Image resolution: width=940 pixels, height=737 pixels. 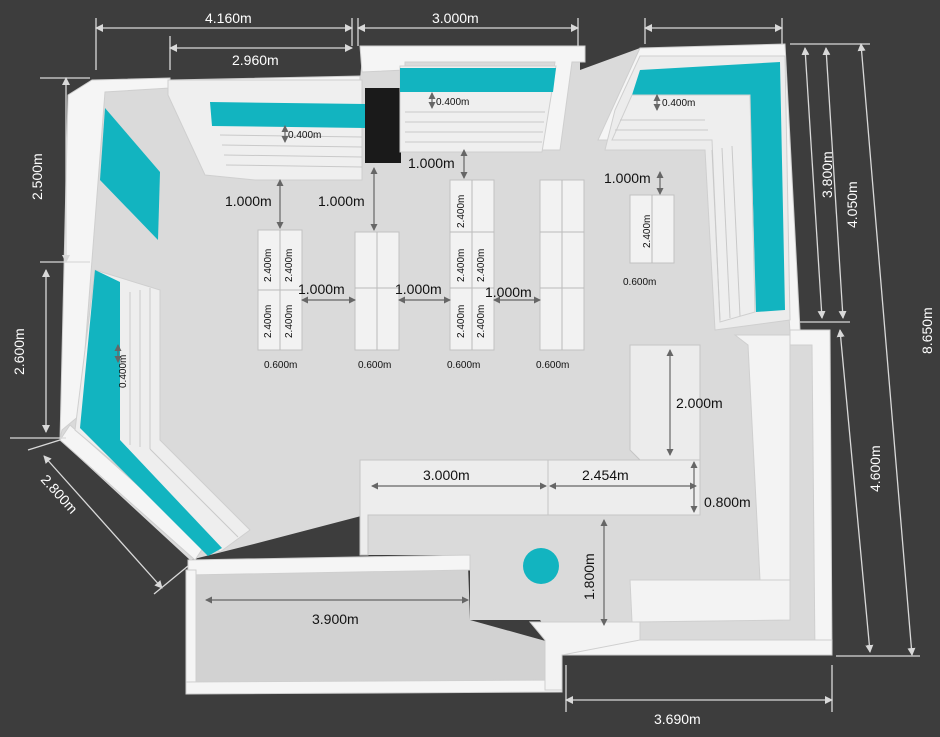 What do you see at coordinates (875, 468) in the screenshot?
I see `dim-right-lower: 4.600m` at bounding box center [875, 468].